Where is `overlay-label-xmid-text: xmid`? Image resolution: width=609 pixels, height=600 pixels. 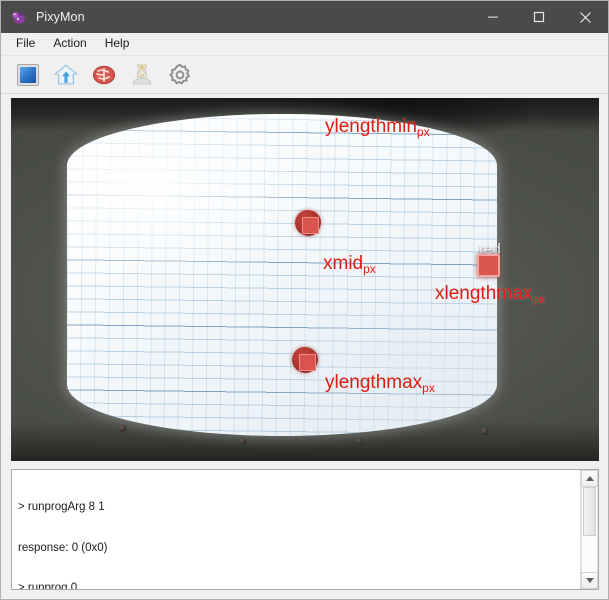 overlay-label-xmid-text: xmid is located at coordinates (343, 263).